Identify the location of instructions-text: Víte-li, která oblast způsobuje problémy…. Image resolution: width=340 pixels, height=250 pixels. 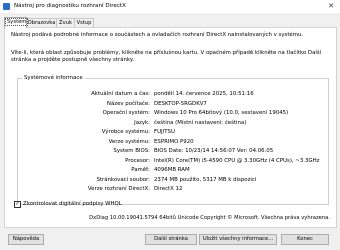
(166, 56).